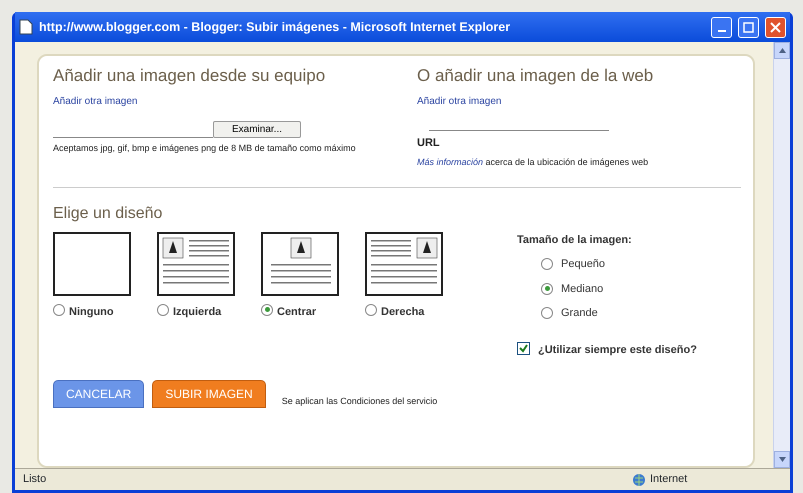  I want to click on radio-label: Derecha, so click(402, 312).